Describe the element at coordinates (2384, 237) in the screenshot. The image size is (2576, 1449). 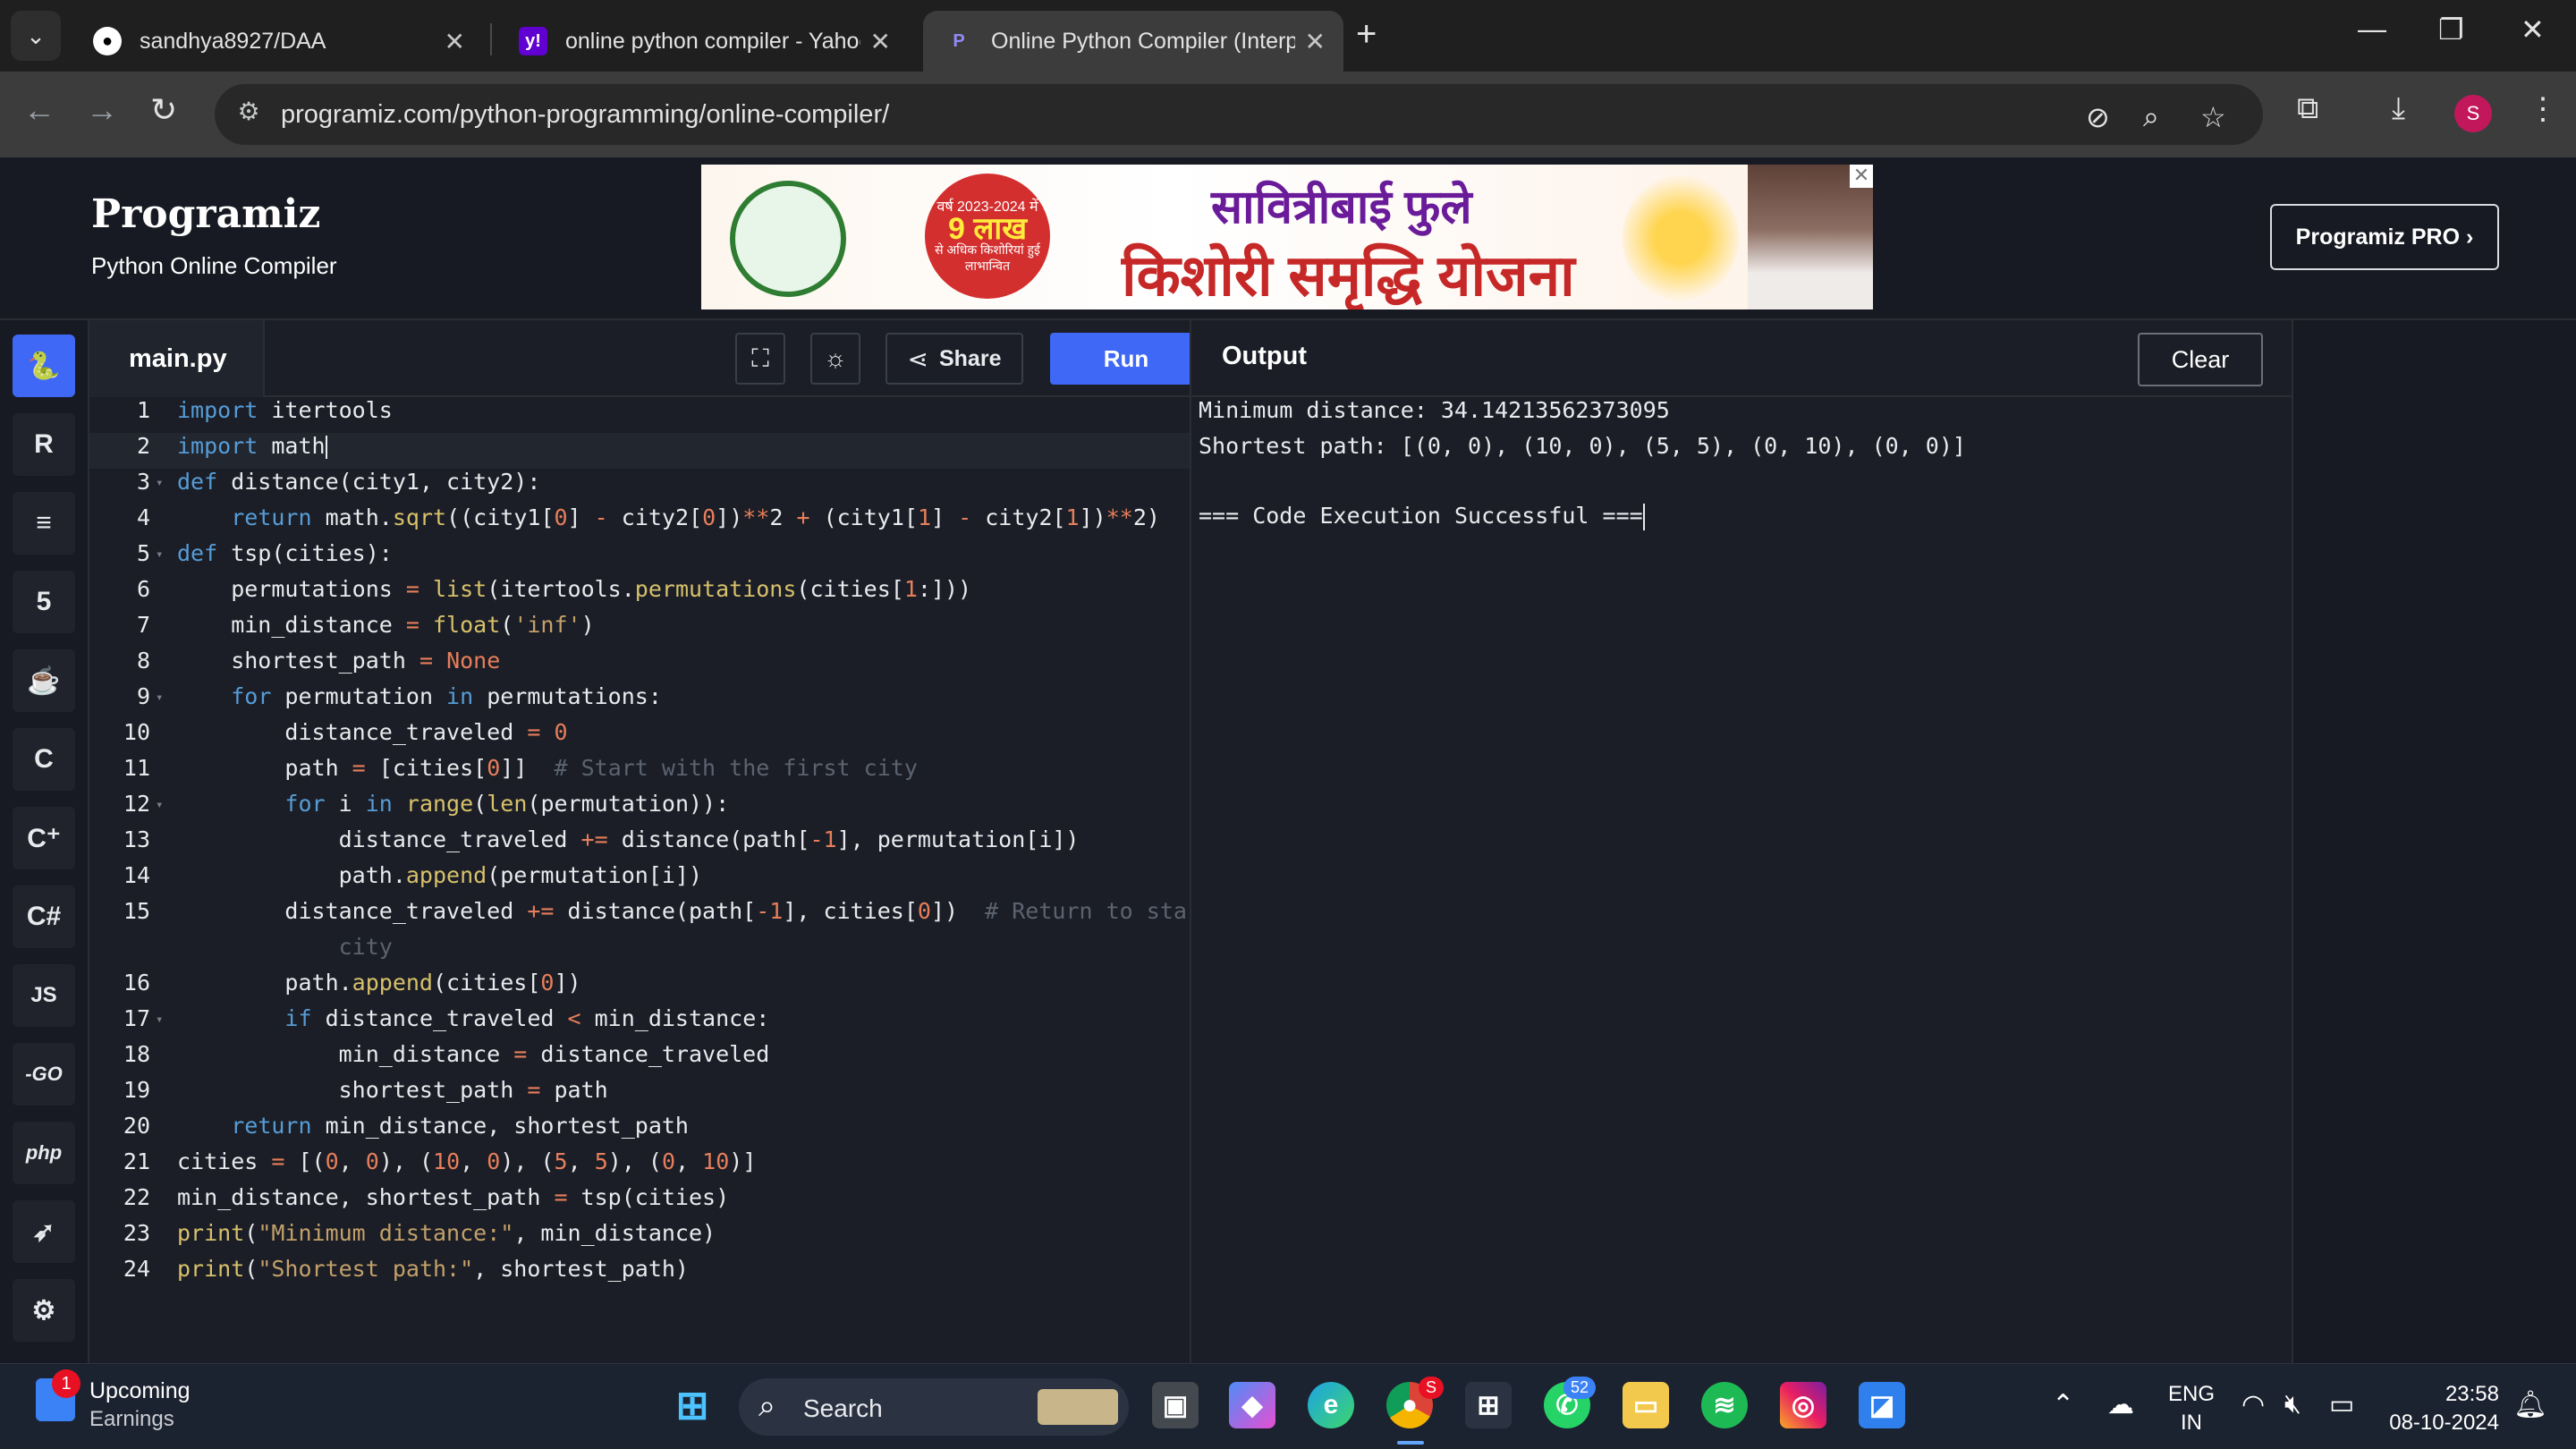
I see `programiz-pro-button: Programiz PRO ›` at that location.